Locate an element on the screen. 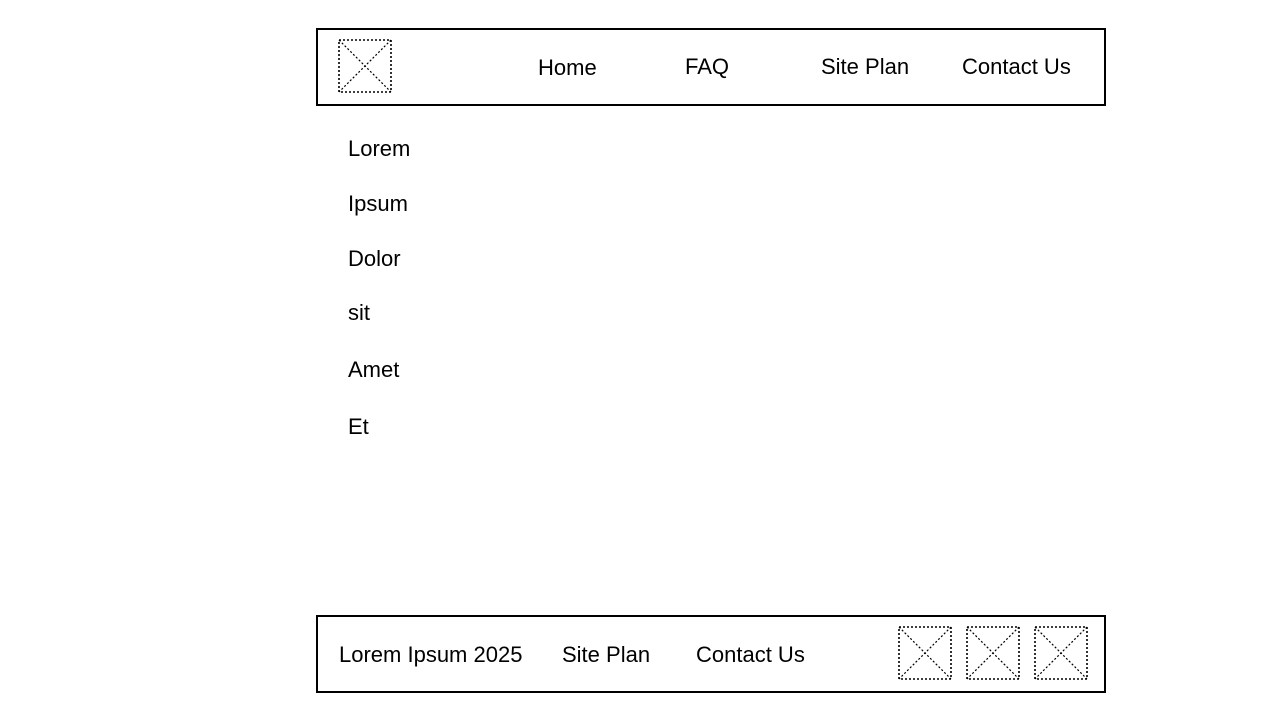 Image resolution: width=1280 pixels, height=720 pixels. site-footer: Lorem Ipsum 2025 Site Plan Contact Us is located at coordinates (711, 654).